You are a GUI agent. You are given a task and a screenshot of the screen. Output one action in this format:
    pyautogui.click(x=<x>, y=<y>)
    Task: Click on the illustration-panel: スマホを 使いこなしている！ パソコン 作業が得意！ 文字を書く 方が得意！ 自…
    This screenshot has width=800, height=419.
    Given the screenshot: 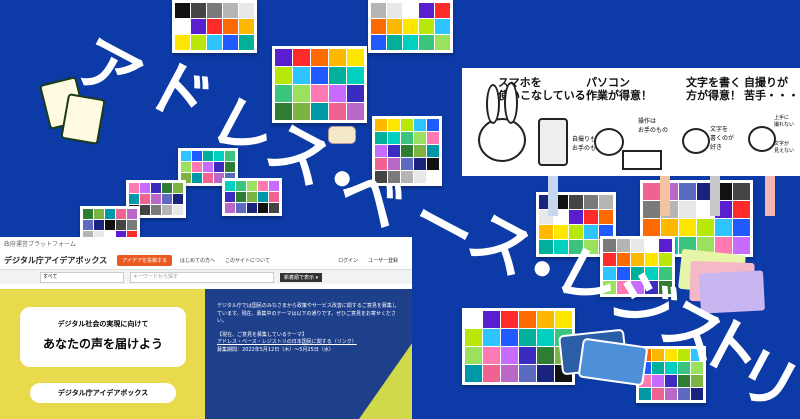 What is the action you would take?
    pyautogui.click(x=631, y=122)
    